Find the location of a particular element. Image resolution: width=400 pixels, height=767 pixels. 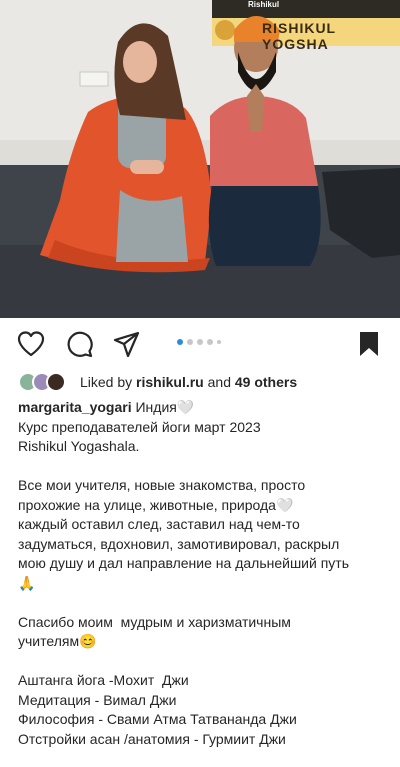

likes-text: Liked by rishikul.ru and 49 others is located at coordinates (188, 382).